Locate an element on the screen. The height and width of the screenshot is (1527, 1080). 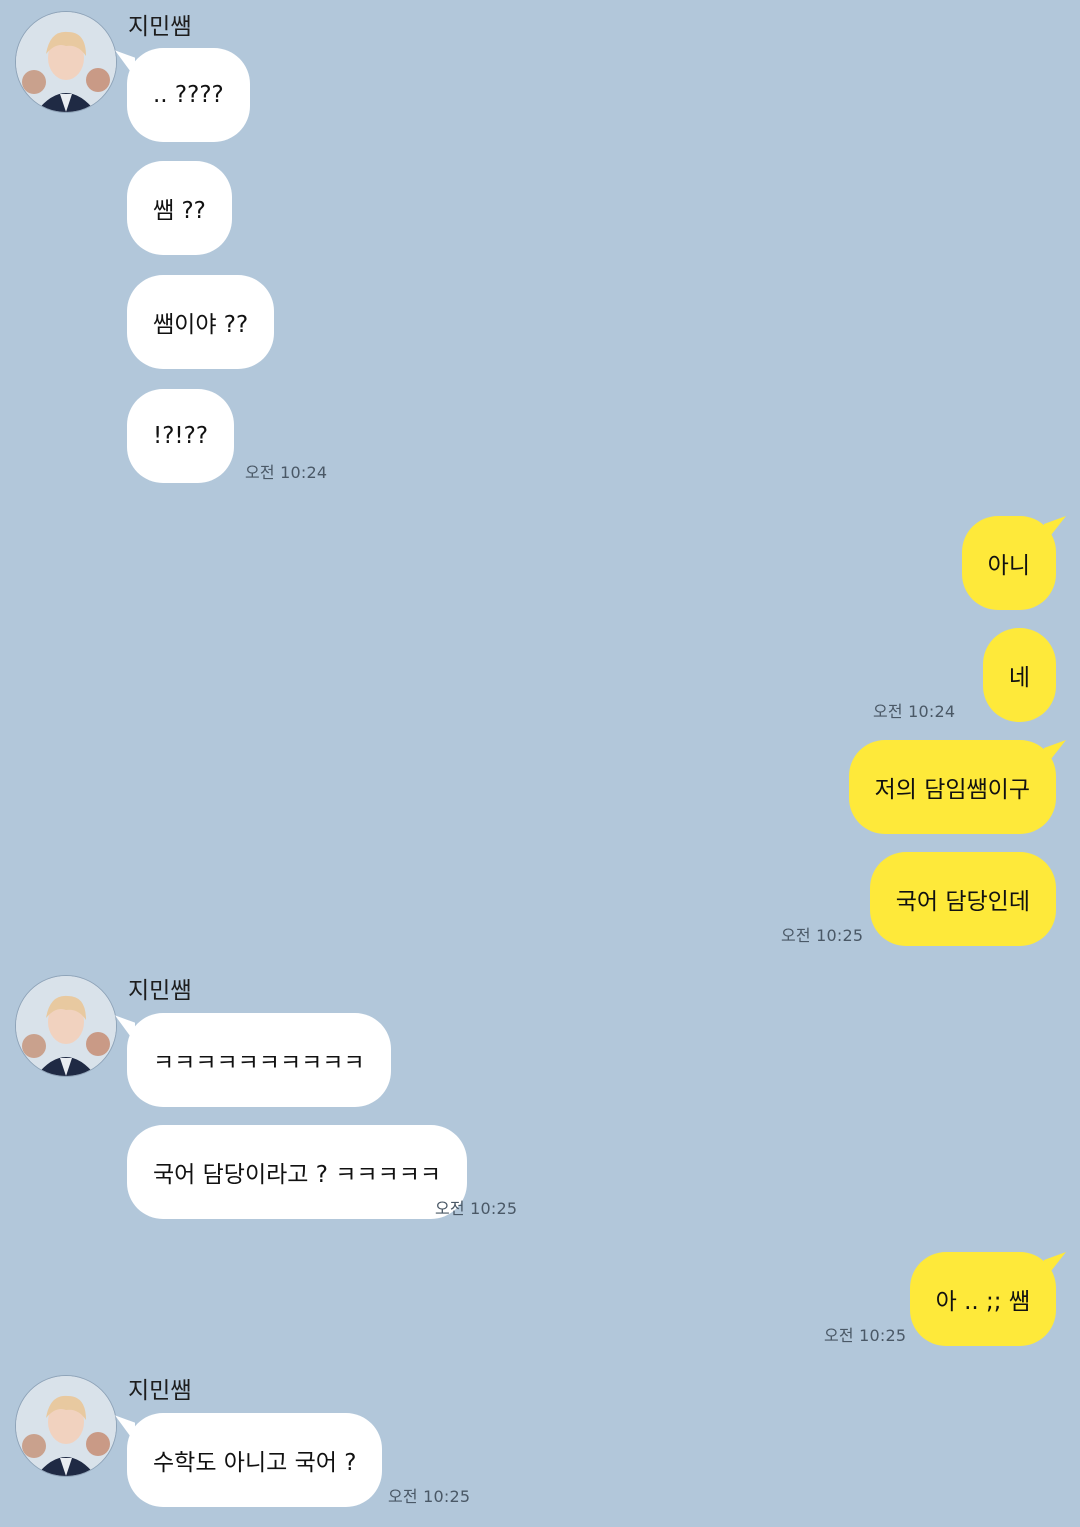
message-text: !?!?? is located at coordinates (181, 436).